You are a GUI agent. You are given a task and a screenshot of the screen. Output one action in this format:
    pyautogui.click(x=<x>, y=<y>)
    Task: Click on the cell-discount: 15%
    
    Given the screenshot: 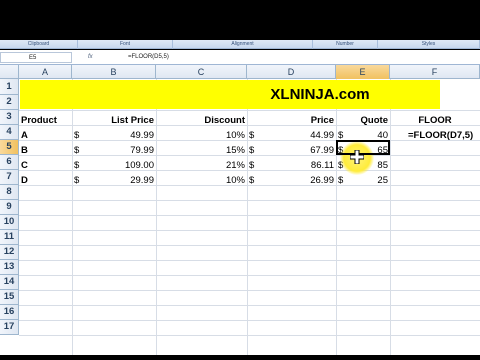 What is the action you would take?
    pyautogui.click(x=200, y=150)
    